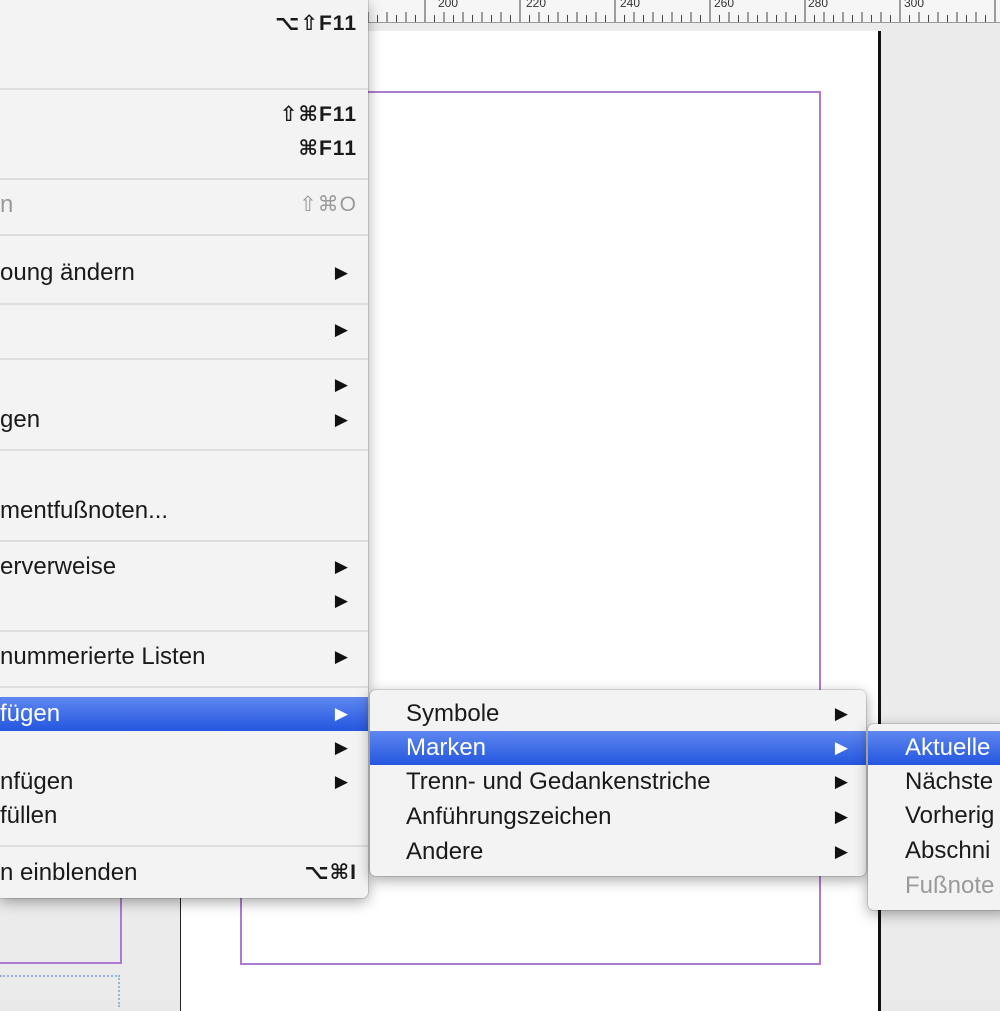  I want to click on submenu-item-vorherige: Vorherig, so click(934, 816).